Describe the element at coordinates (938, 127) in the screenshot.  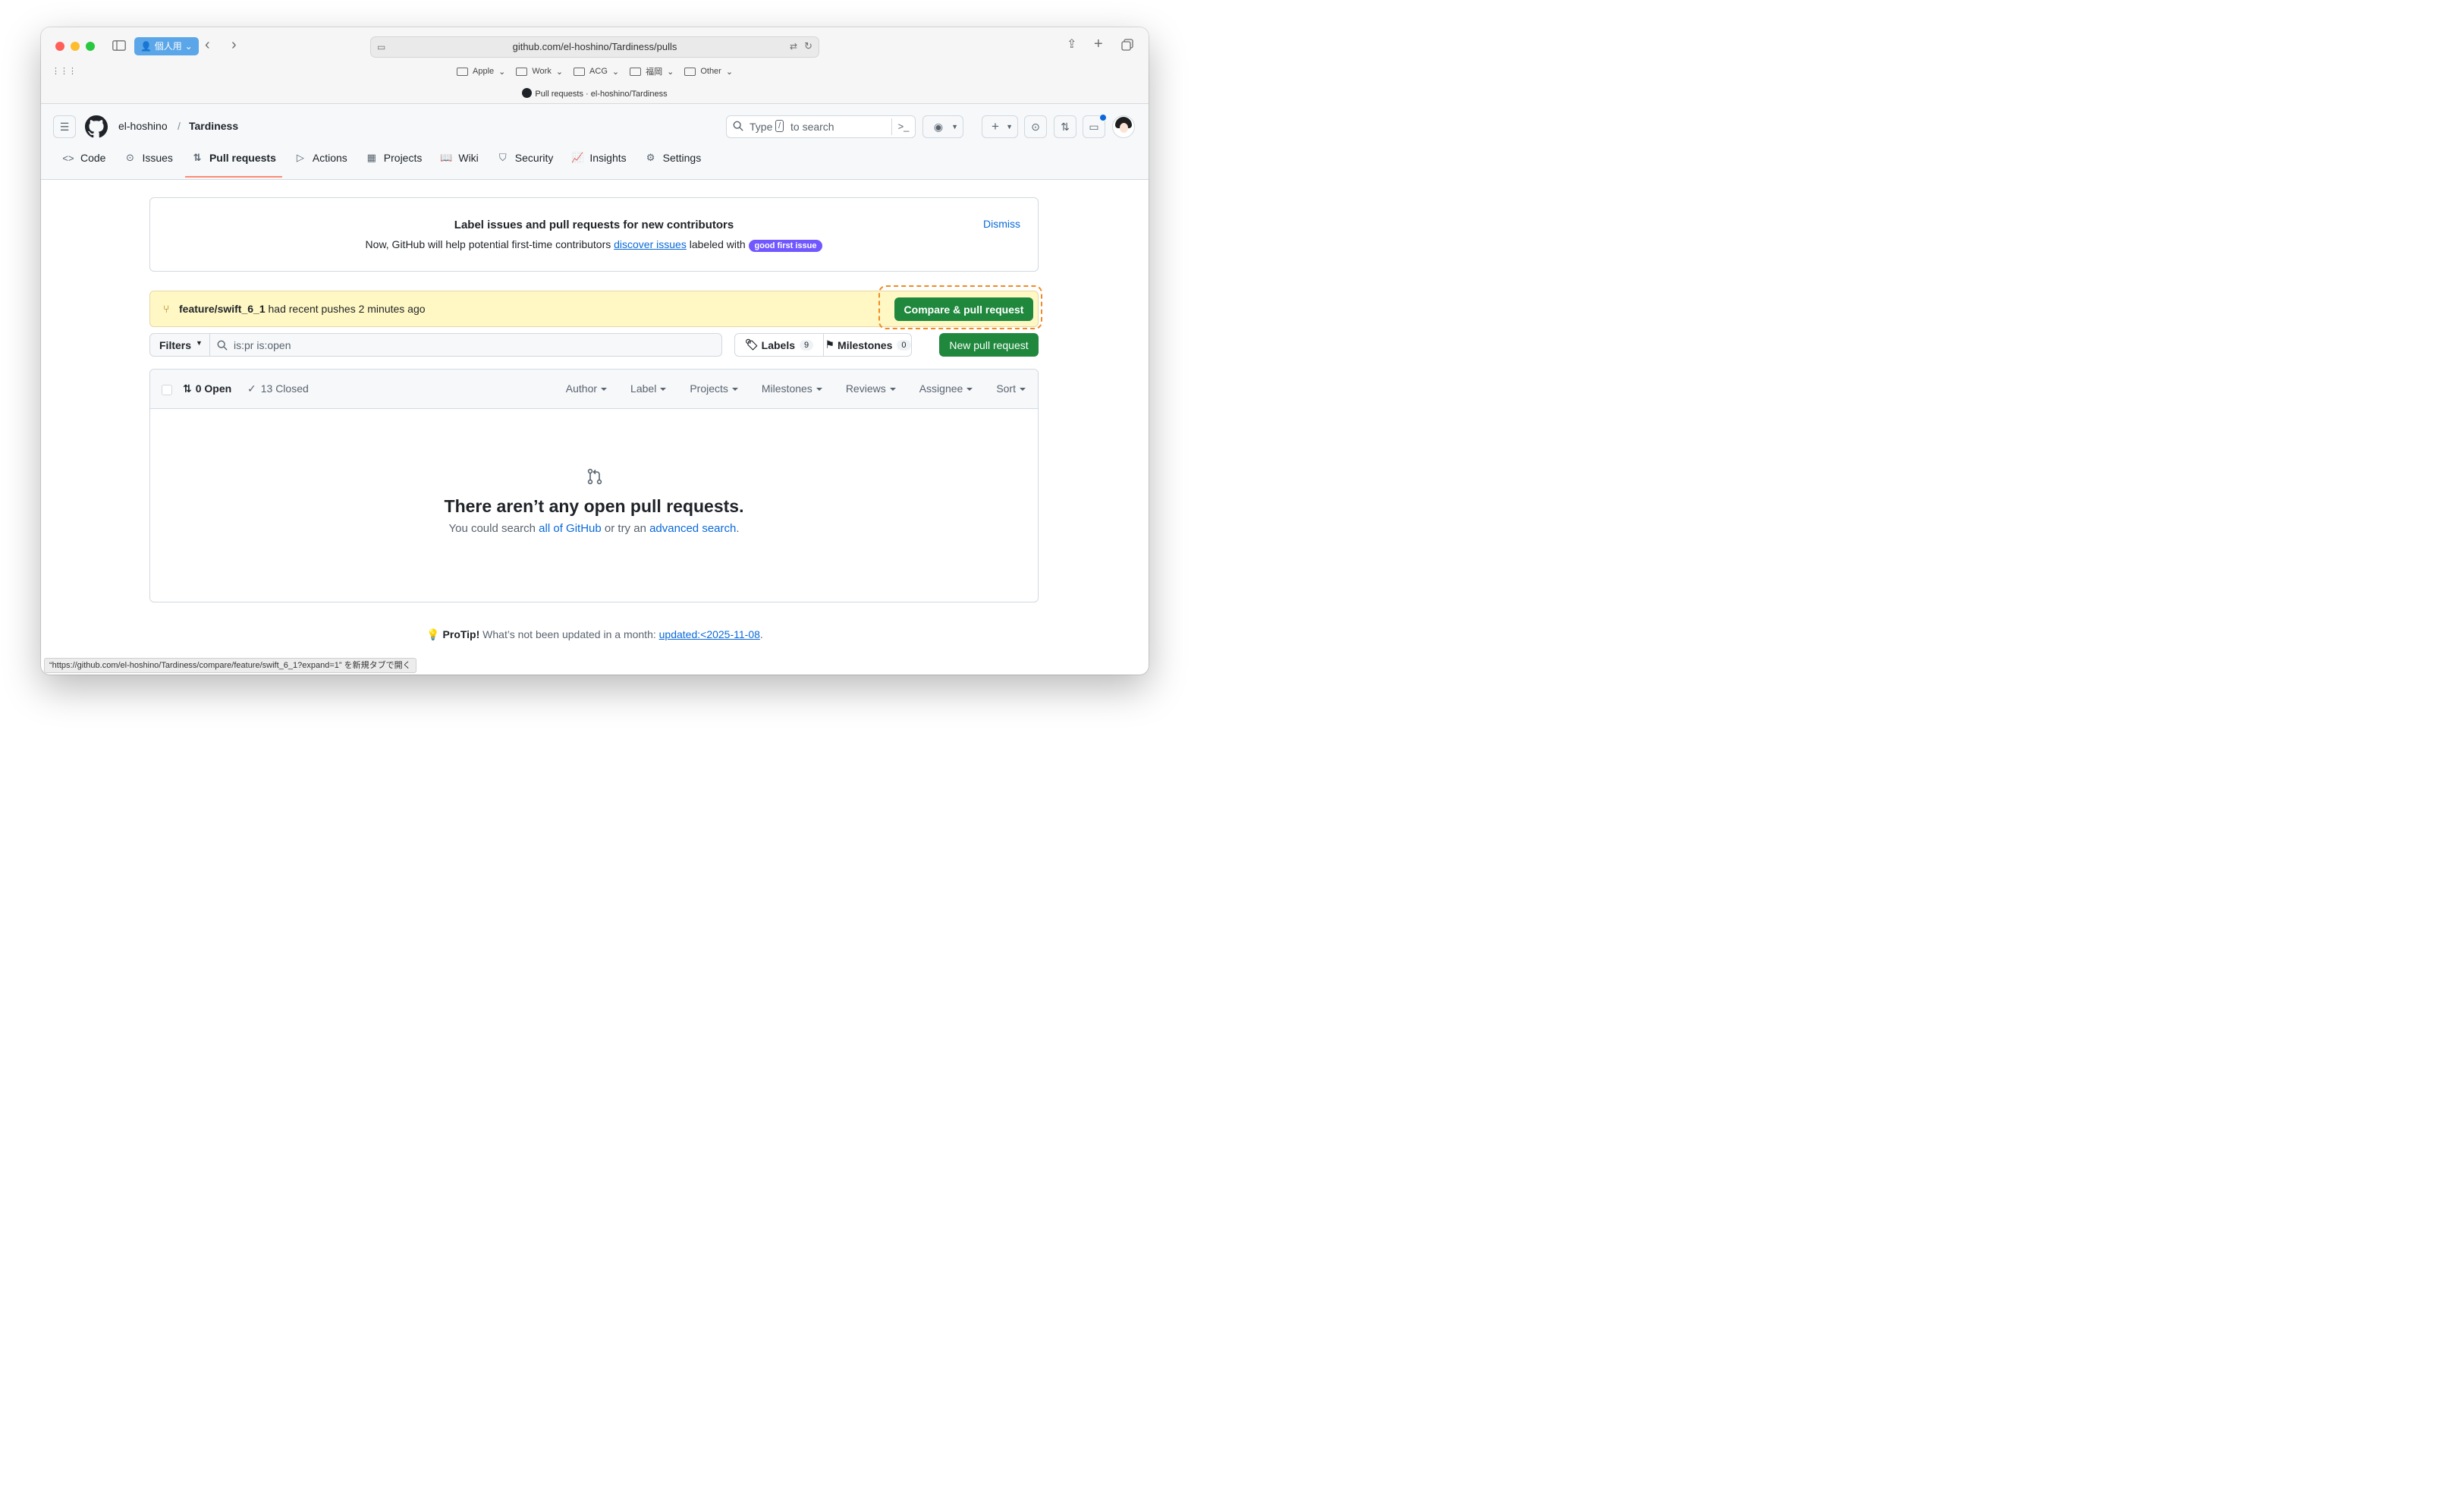
I see `copilot-icon: ◉` at that location.